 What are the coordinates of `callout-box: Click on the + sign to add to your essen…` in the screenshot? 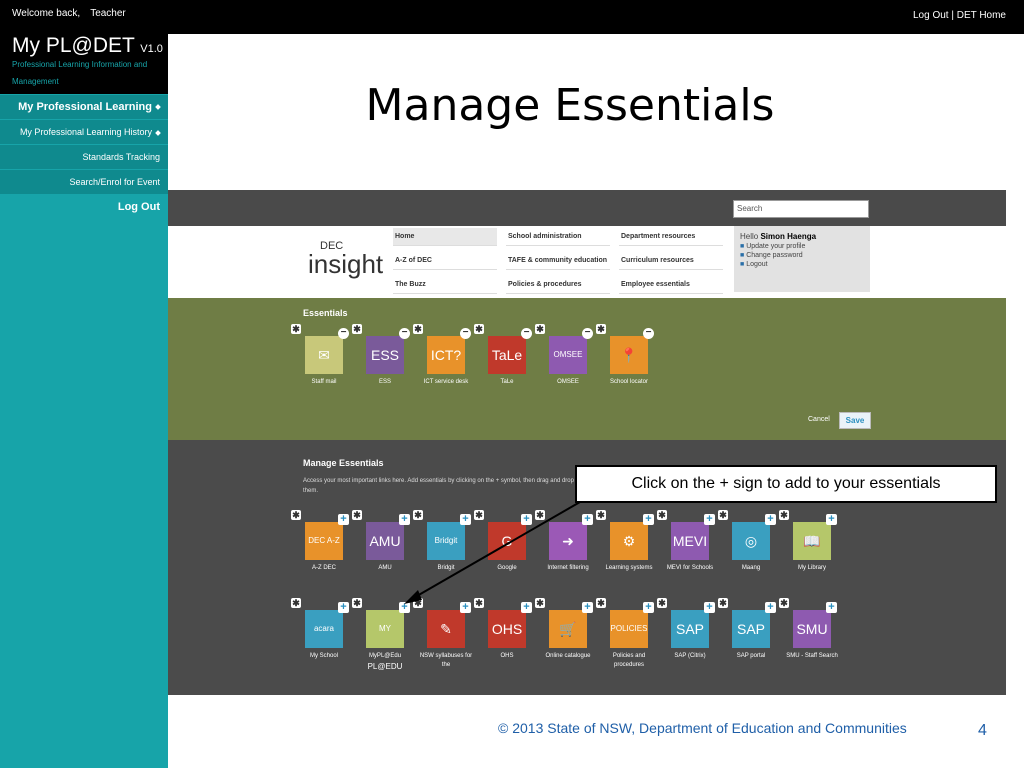 It's located at (786, 484).